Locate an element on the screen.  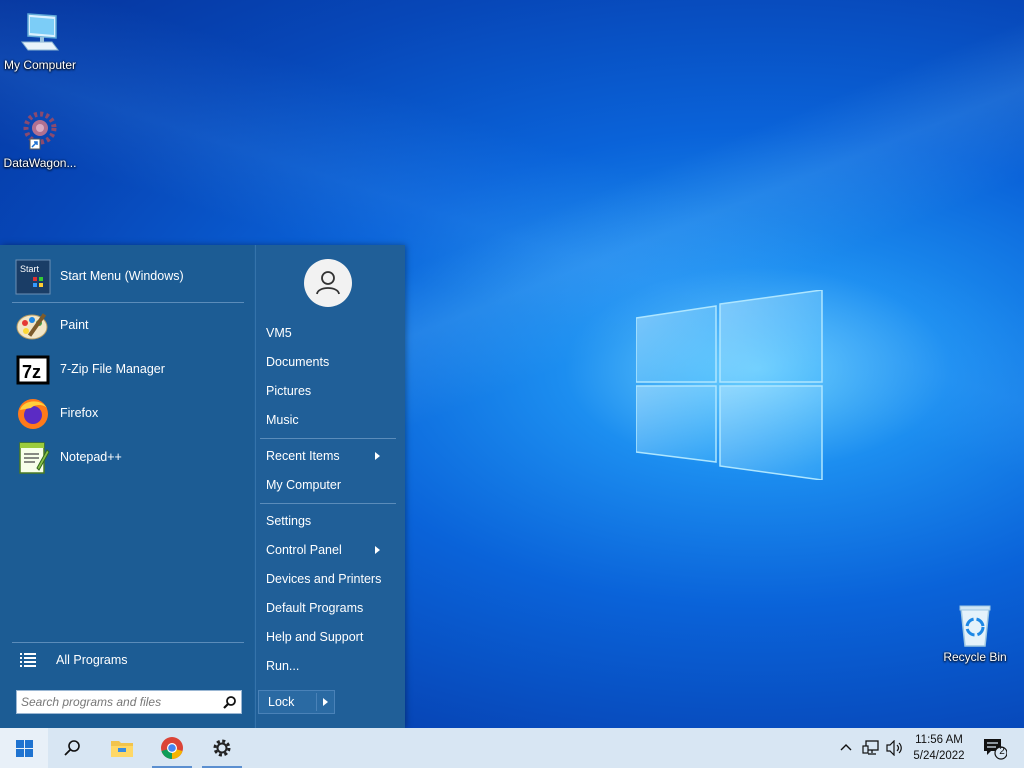
places-item-control-panel: Control Panel is located at coordinates (329, 550).